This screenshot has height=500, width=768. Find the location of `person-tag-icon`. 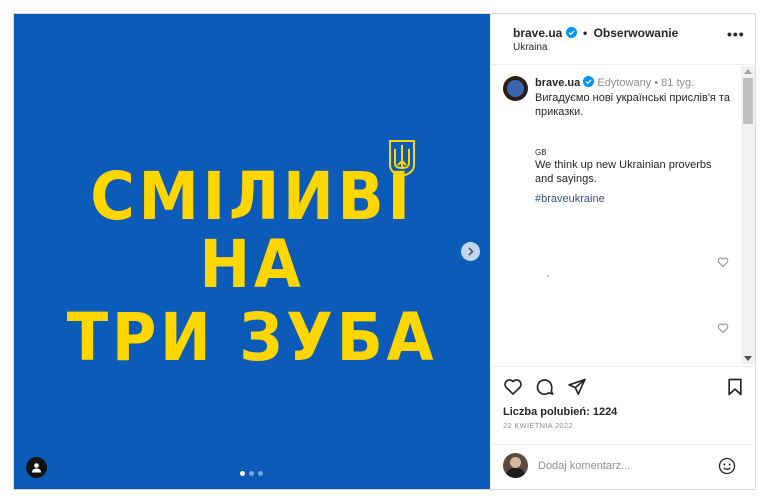

person-tag-icon is located at coordinates (36, 468).